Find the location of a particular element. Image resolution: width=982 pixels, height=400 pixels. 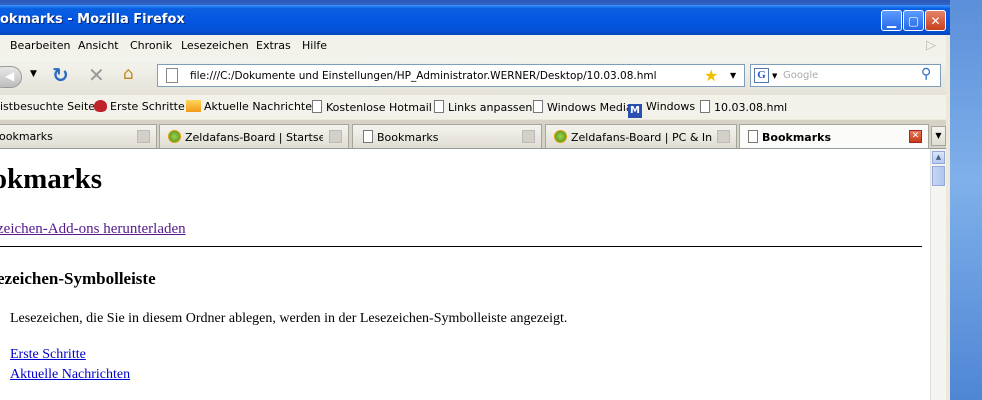

bookmark-label: Kostenlose Hotmail is located at coordinates (379, 107).